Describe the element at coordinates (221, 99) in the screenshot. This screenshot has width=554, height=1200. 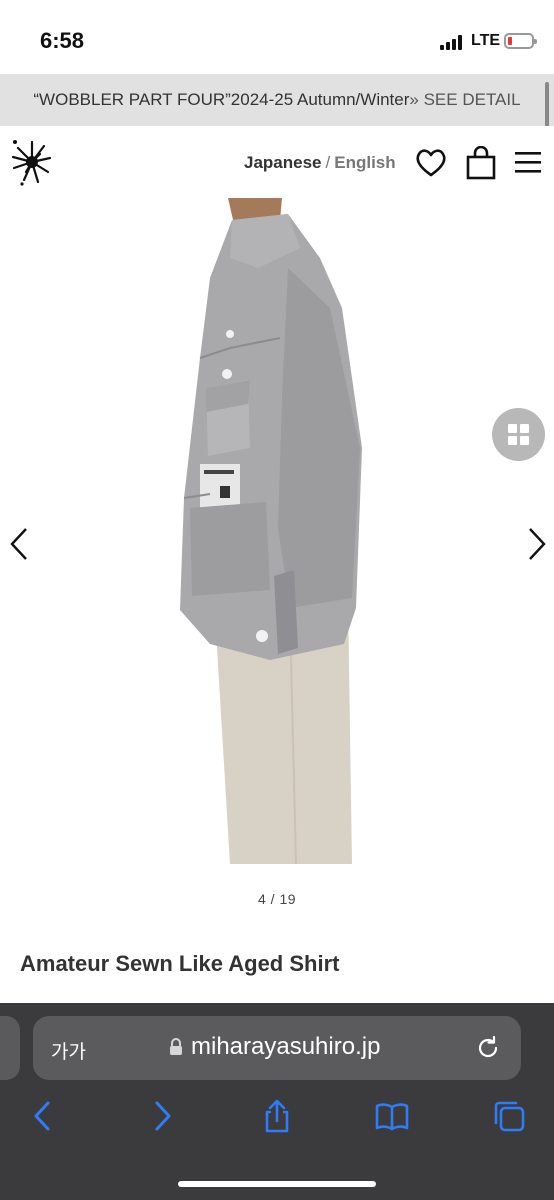
I see `banner-text: “WOBBLER PART FOUR”2024-25 Autumn/Winter` at that location.